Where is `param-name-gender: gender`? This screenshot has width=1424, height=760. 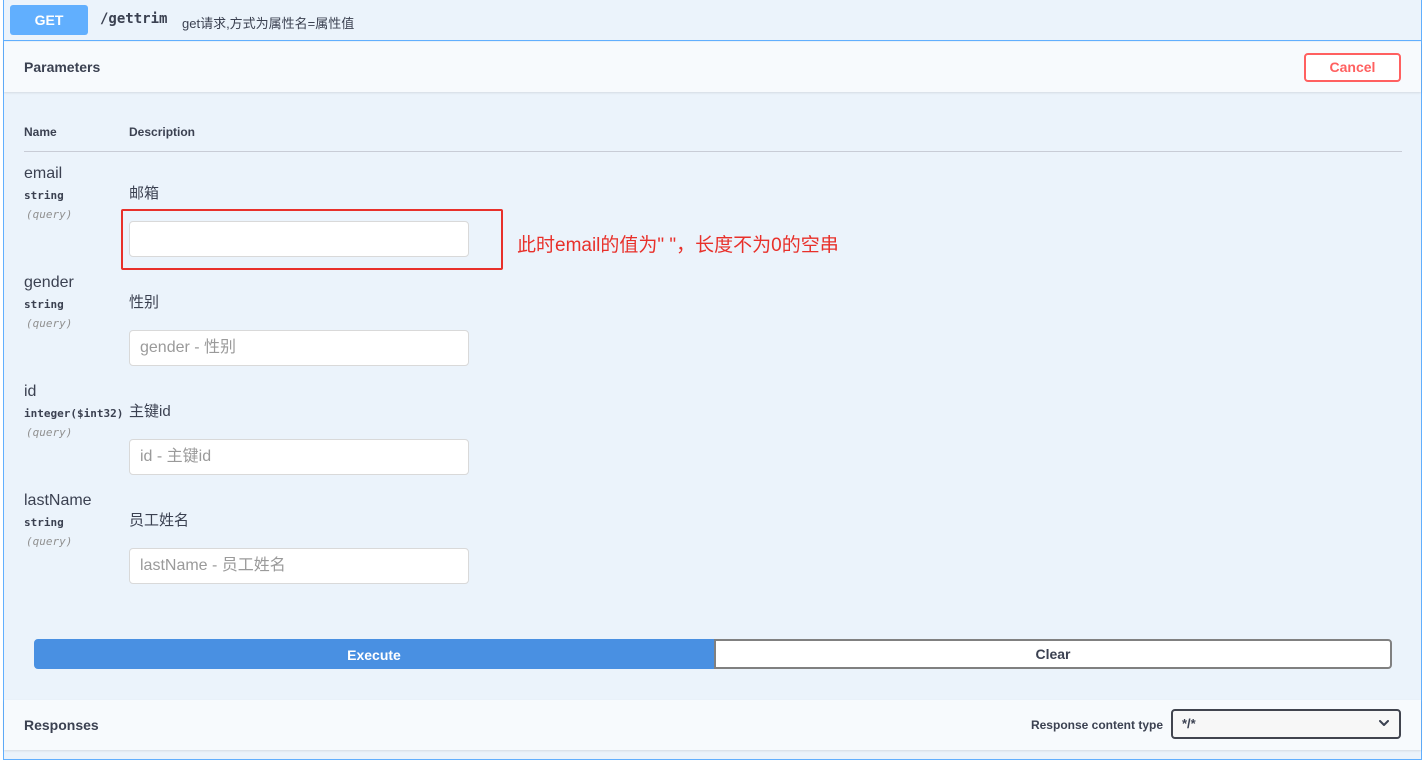
param-name-gender: gender is located at coordinates (49, 282).